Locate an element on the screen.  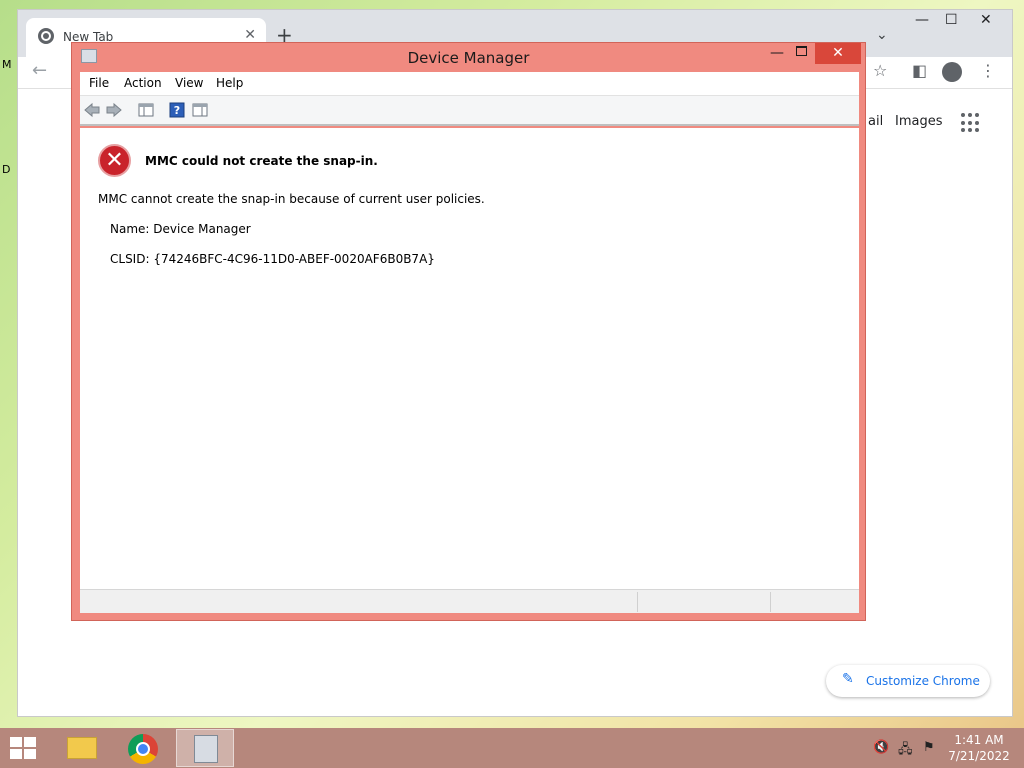
forward-arrow-icon is located at coordinates (114, 110).